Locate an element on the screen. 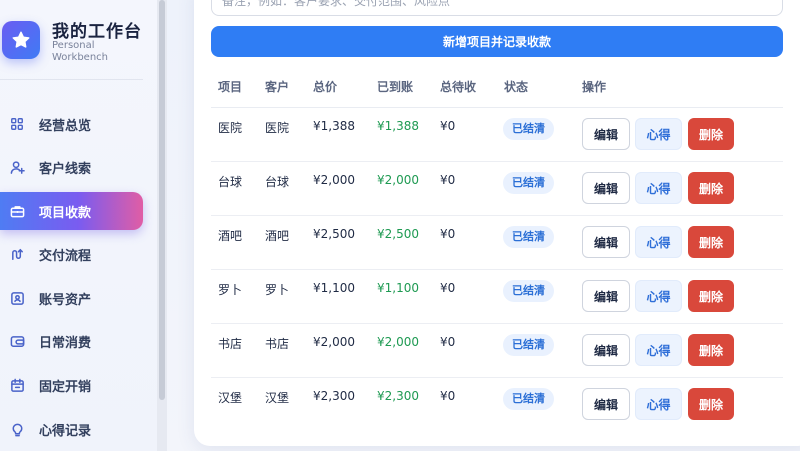 This screenshot has width=800, height=451. client-name: 医院 is located at coordinates (277, 128).